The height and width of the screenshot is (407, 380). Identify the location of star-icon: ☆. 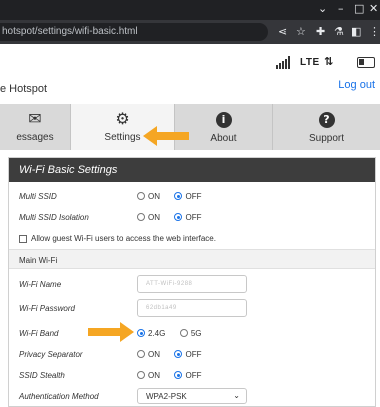
(301, 32).